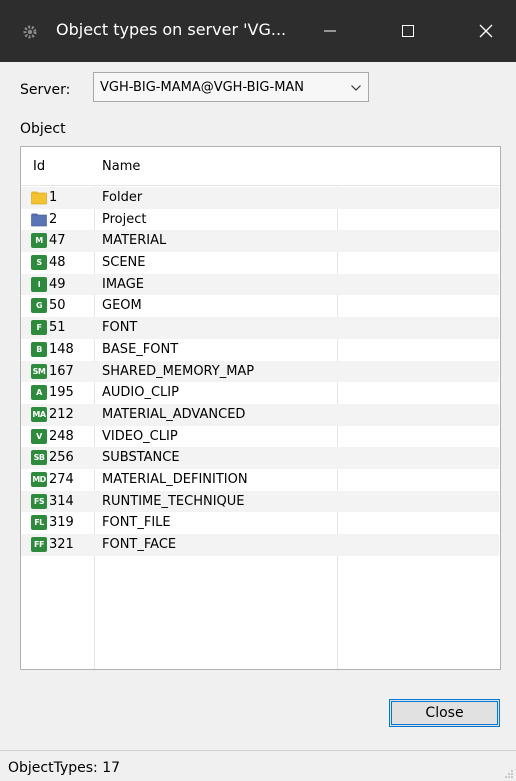  Describe the element at coordinates (124, 219) in the screenshot. I see `row-name: Project` at that location.